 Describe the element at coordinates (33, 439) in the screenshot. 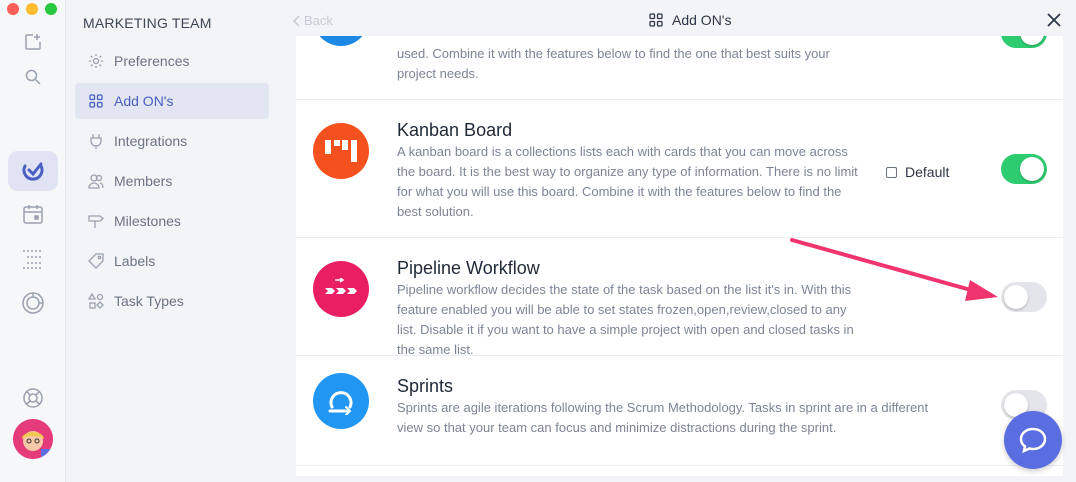

I see `user-avatar` at that location.